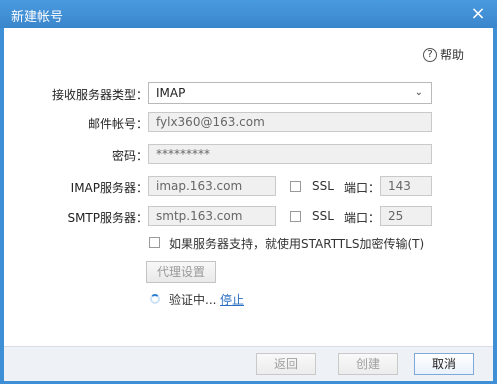 Image resolution: width=497 pixels, height=384 pixels. Describe the element at coordinates (107, 218) in the screenshot. I see `smtp-server-label: SMTP服务器：` at that location.